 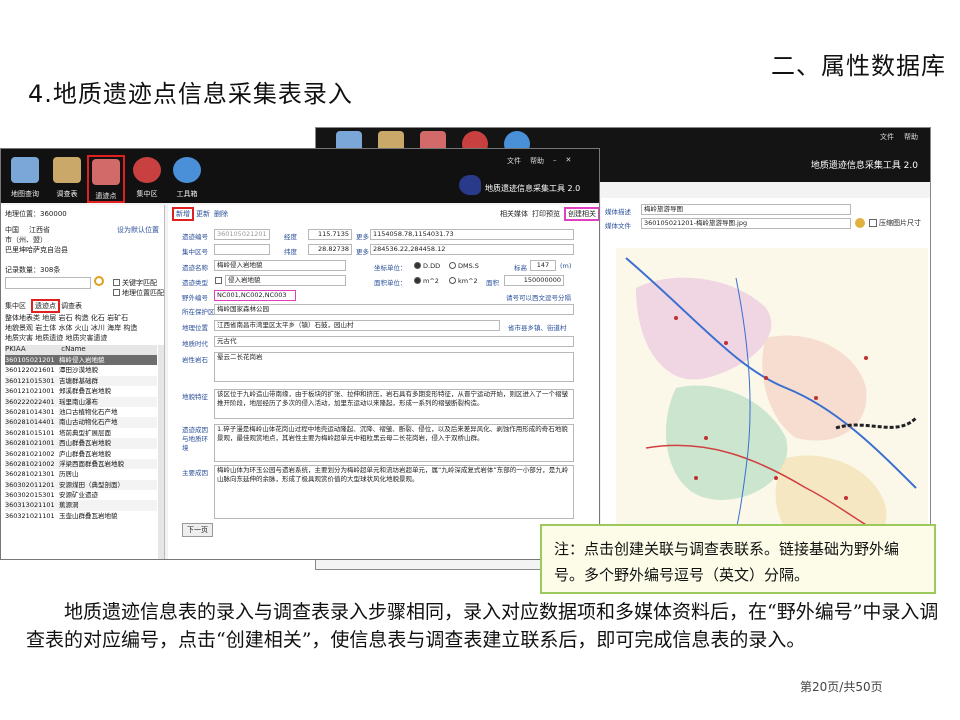 What do you see at coordinates (91, 463) in the screenshot?
I see `row-cname: 浮梁西面群叠瓦岩地貌` at bounding box center [91, 463].